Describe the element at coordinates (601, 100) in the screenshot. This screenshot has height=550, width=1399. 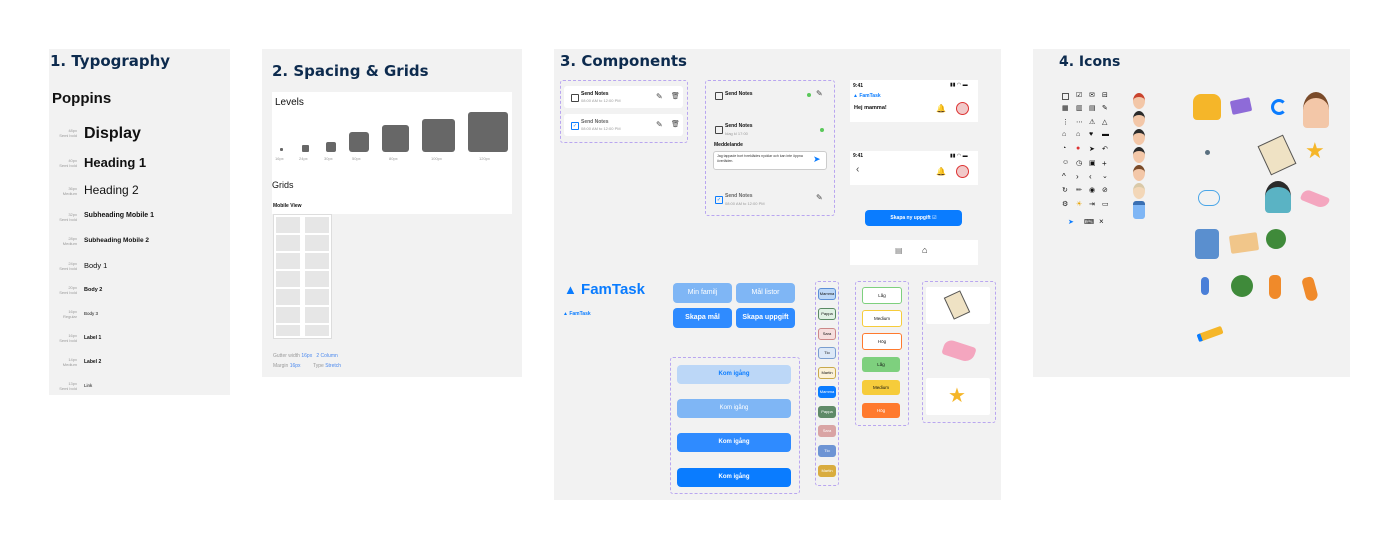
I see `note-time: 08:00 AM to 12:00 PM` at that location.